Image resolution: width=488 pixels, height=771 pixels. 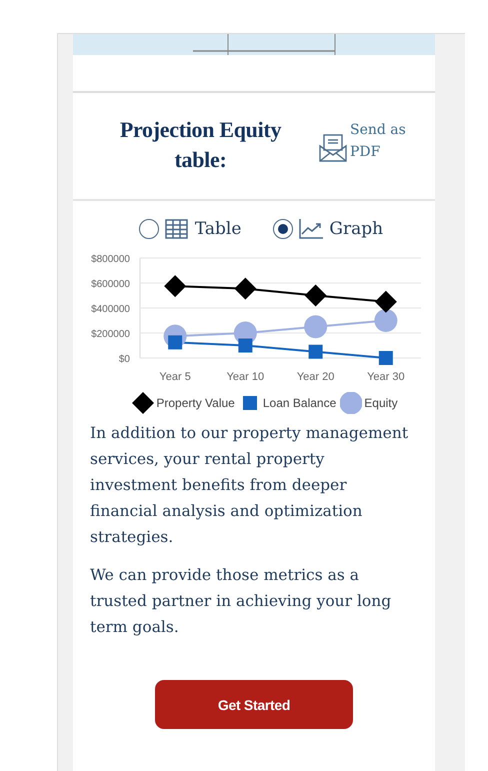 What do you see at coordinates (200, 145) in the screenshot?
I see `section-title: Projection Equity table:` at bounding box center [200, 145].